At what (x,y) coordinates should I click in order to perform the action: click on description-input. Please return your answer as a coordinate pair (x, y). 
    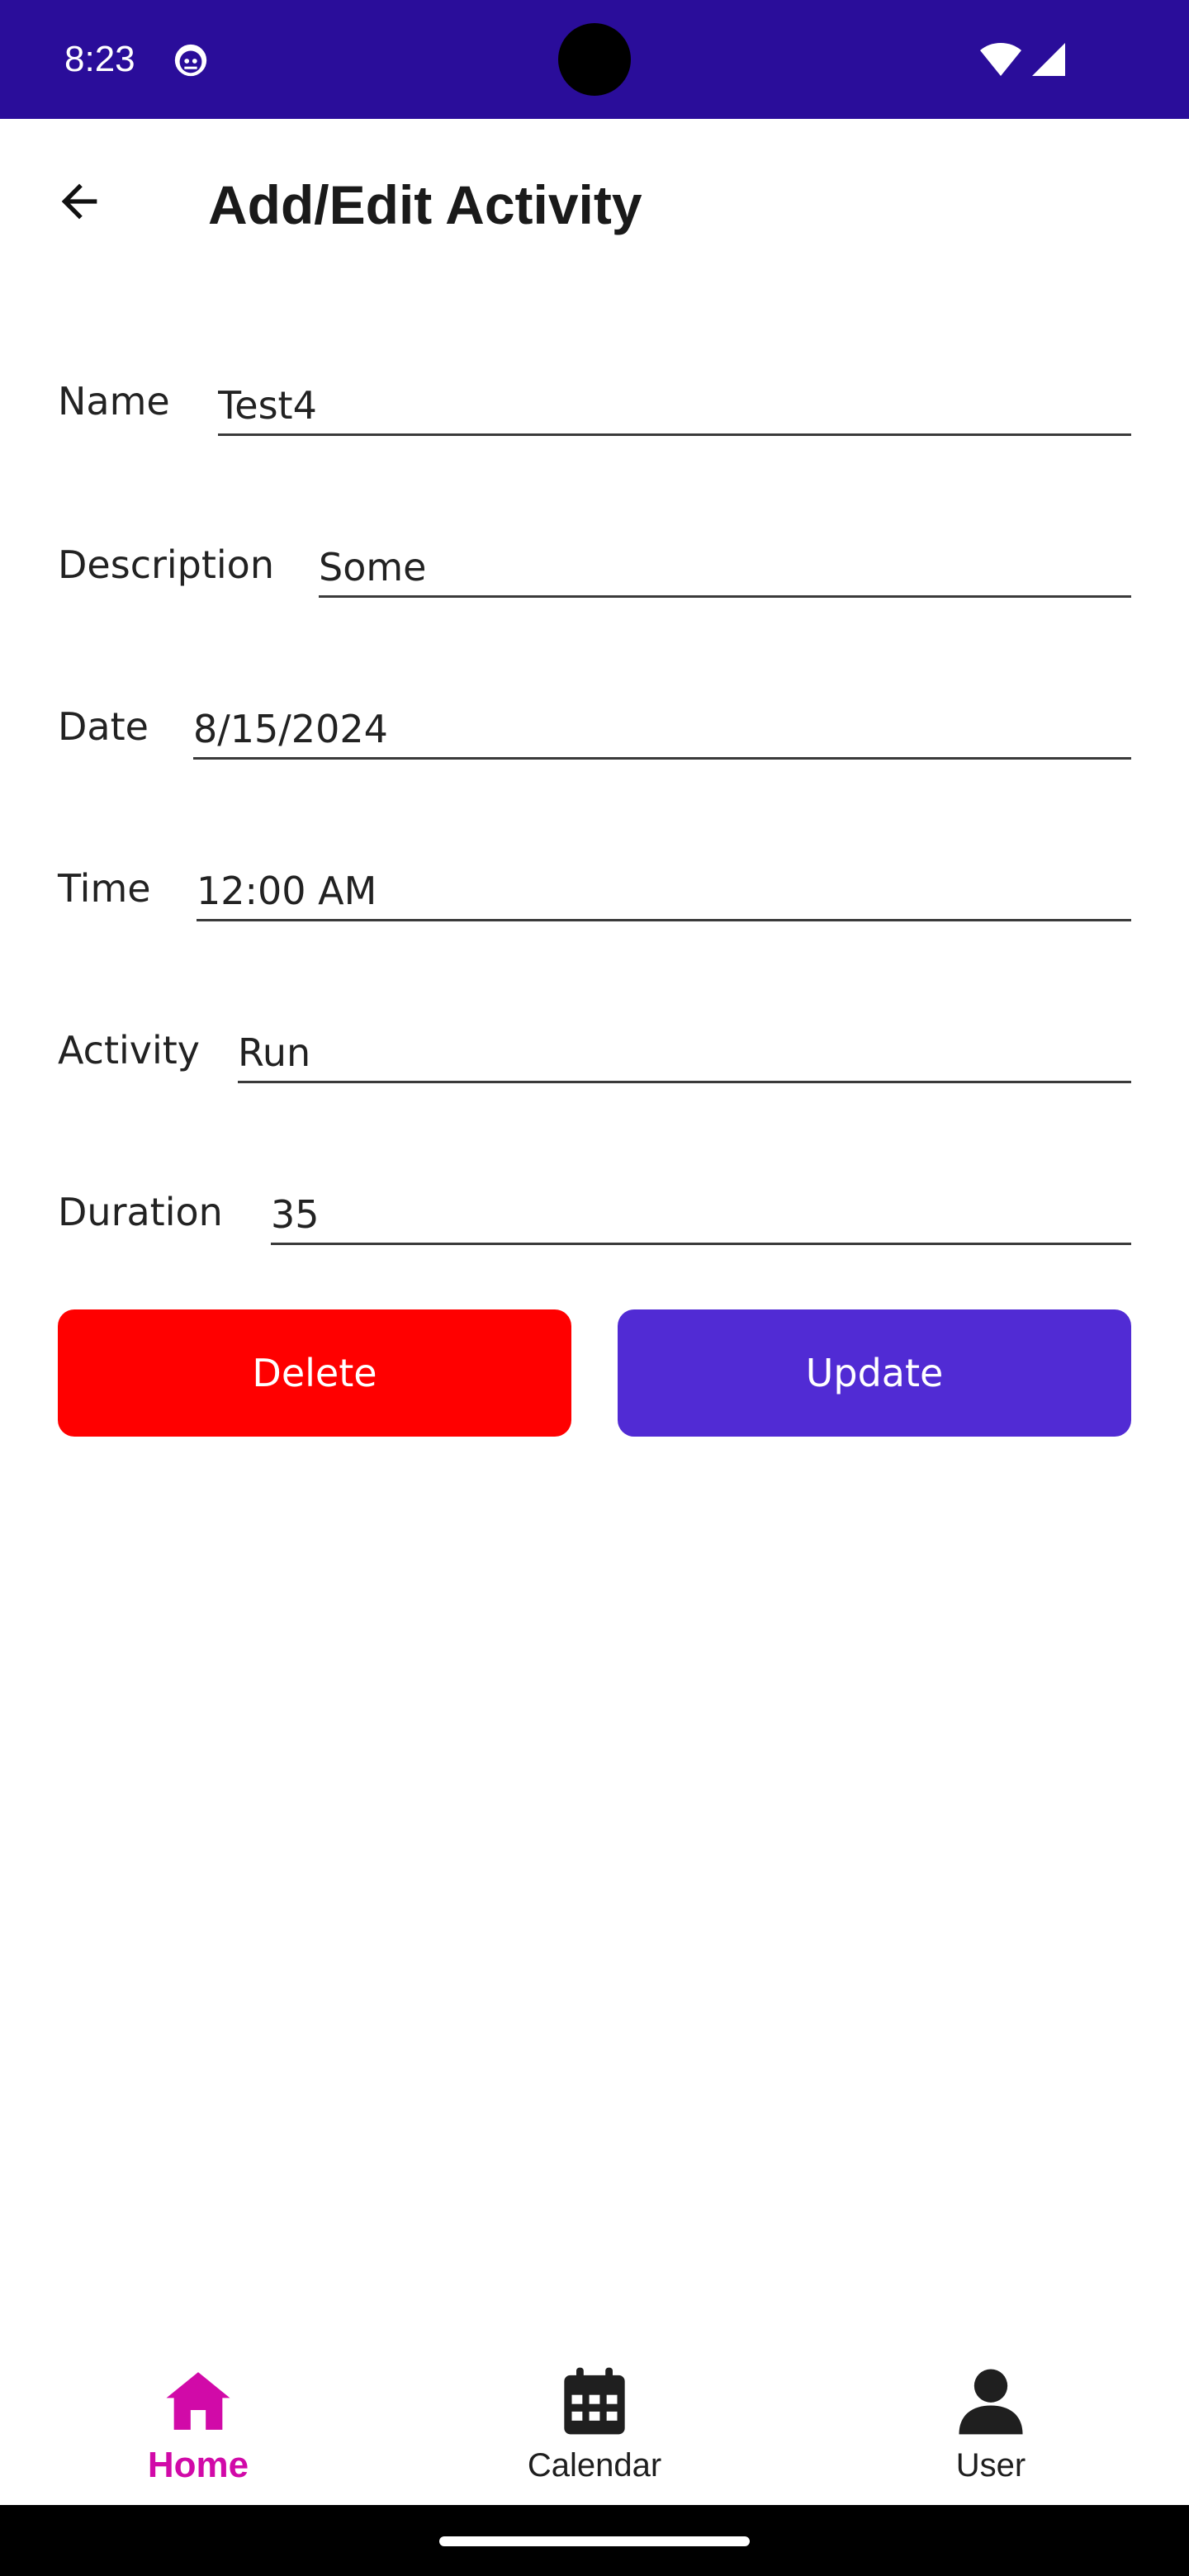
    Looking at the image, I should click on (725, 568).